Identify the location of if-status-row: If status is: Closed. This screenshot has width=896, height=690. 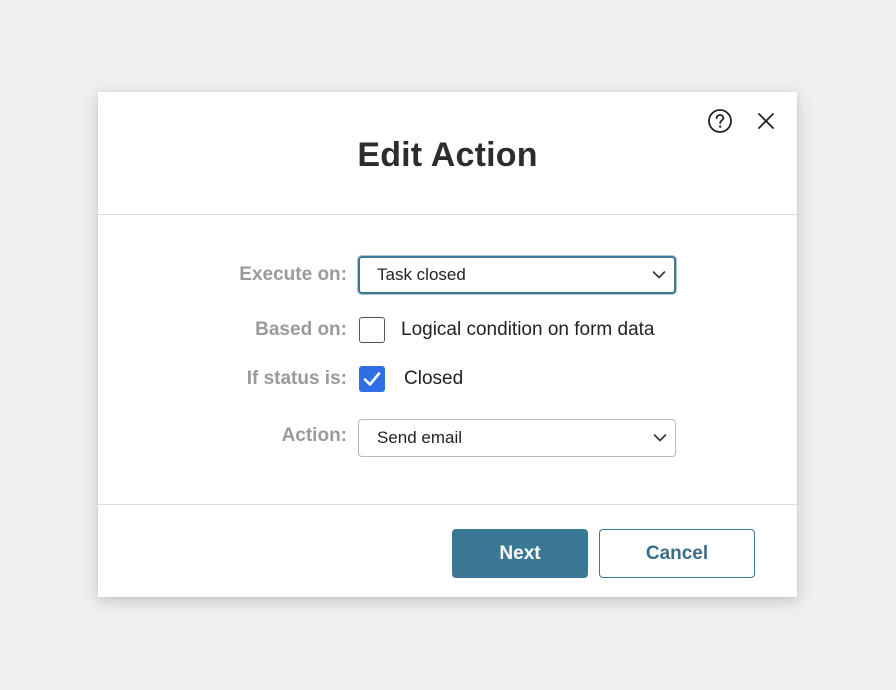
(447, 379).